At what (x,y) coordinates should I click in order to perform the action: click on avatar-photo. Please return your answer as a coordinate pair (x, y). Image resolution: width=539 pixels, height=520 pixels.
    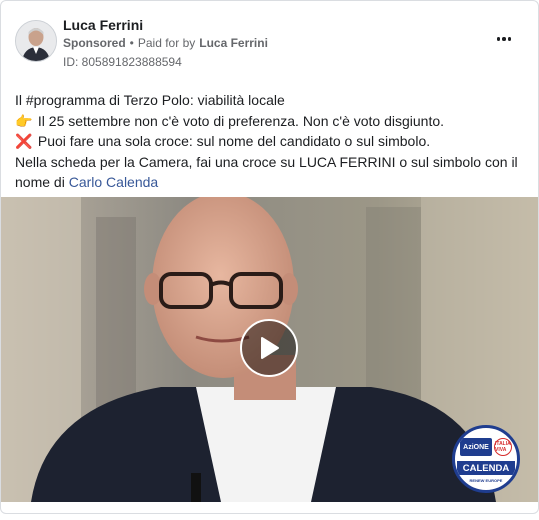
    Looking at the image, I should click on (36, 41).